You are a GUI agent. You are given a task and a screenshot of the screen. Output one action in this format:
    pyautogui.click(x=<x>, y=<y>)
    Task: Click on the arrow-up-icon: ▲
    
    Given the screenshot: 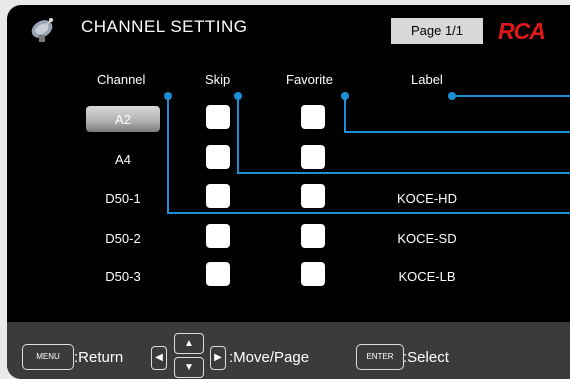 What is the action you would take?
    pyautogui.click(x=189, y=343)
    